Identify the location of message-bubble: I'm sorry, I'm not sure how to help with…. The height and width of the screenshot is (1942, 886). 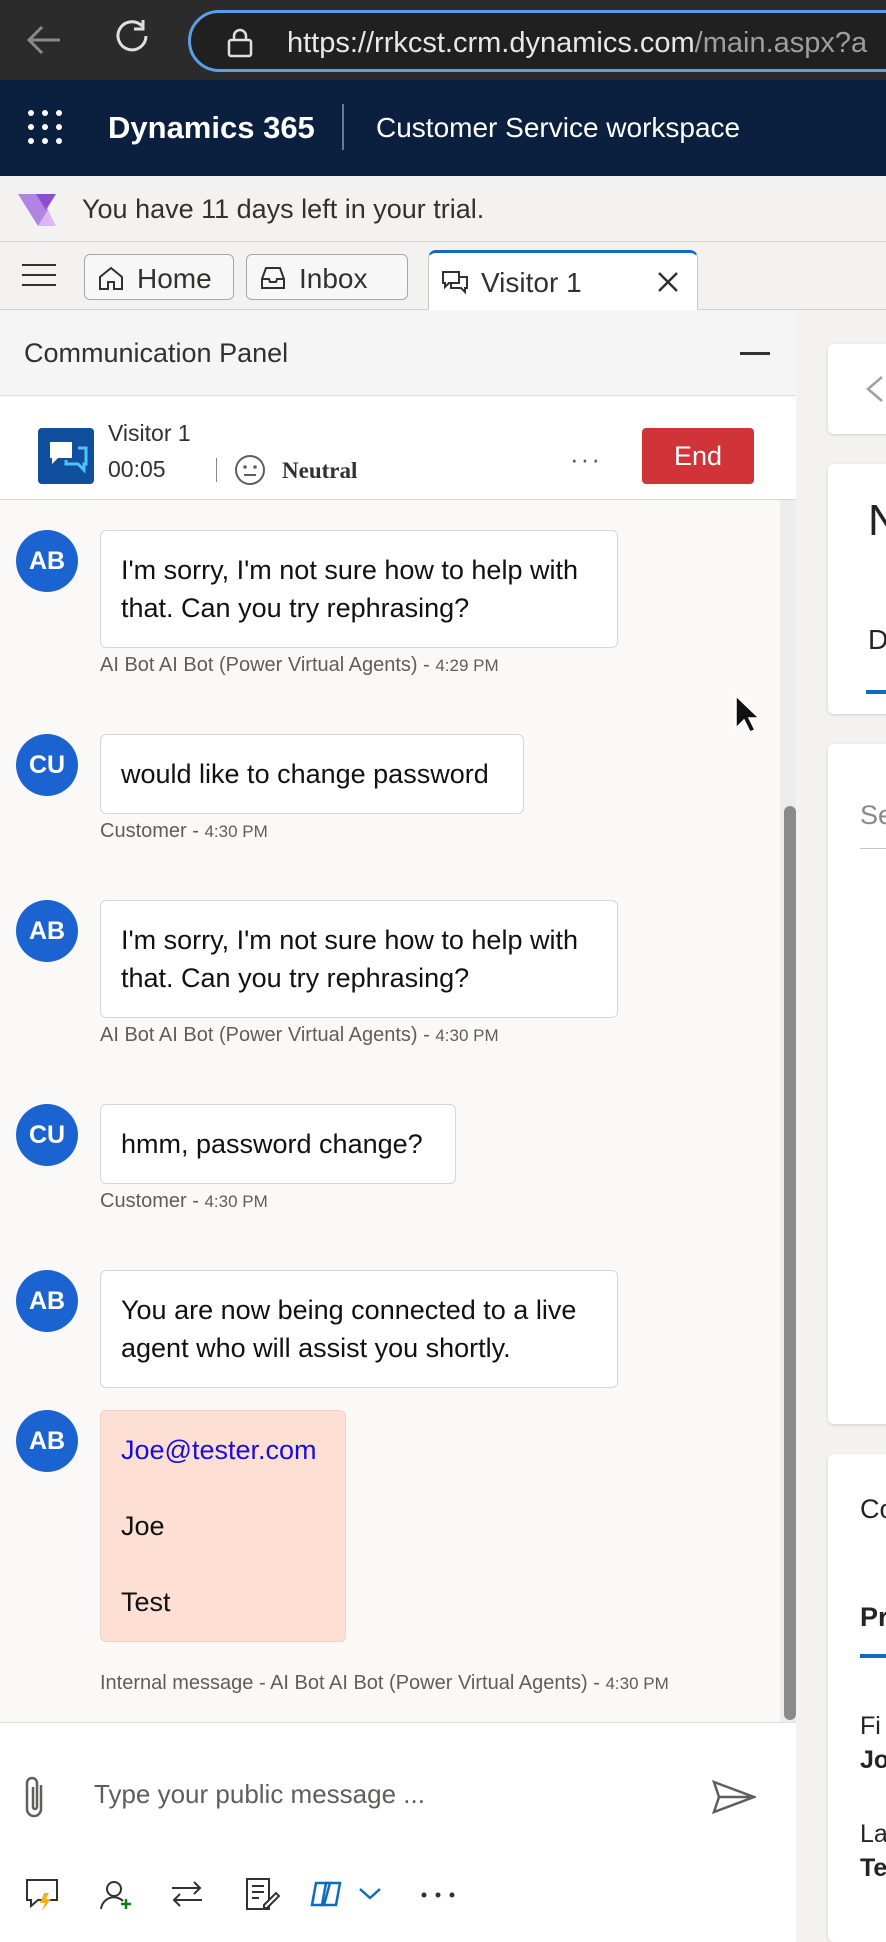
(359, 959).